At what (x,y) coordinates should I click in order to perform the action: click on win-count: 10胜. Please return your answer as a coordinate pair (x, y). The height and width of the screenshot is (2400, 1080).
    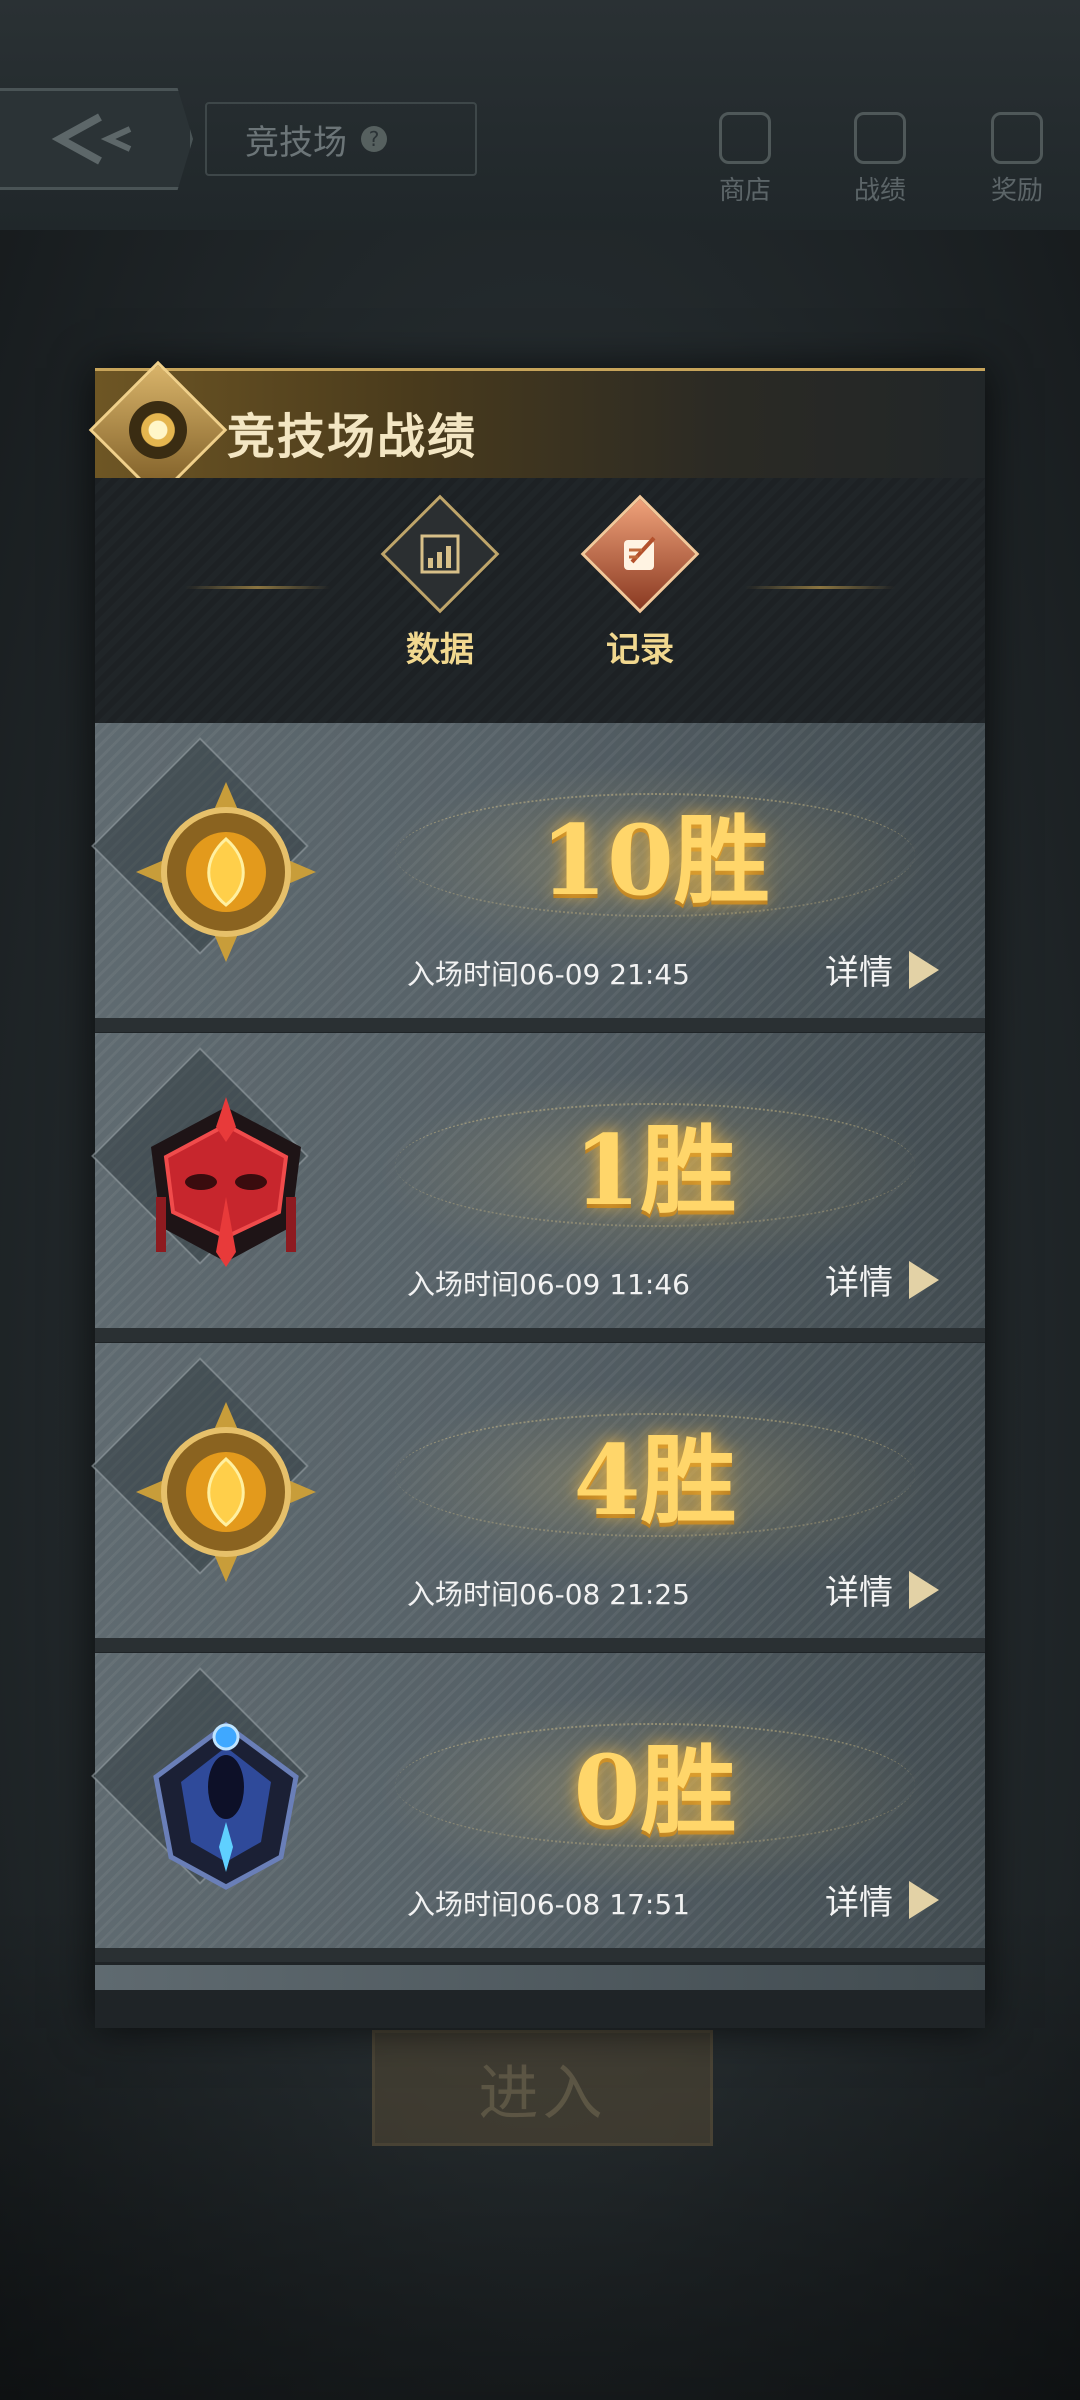
    Looking at the image, I should click on (655, 860).